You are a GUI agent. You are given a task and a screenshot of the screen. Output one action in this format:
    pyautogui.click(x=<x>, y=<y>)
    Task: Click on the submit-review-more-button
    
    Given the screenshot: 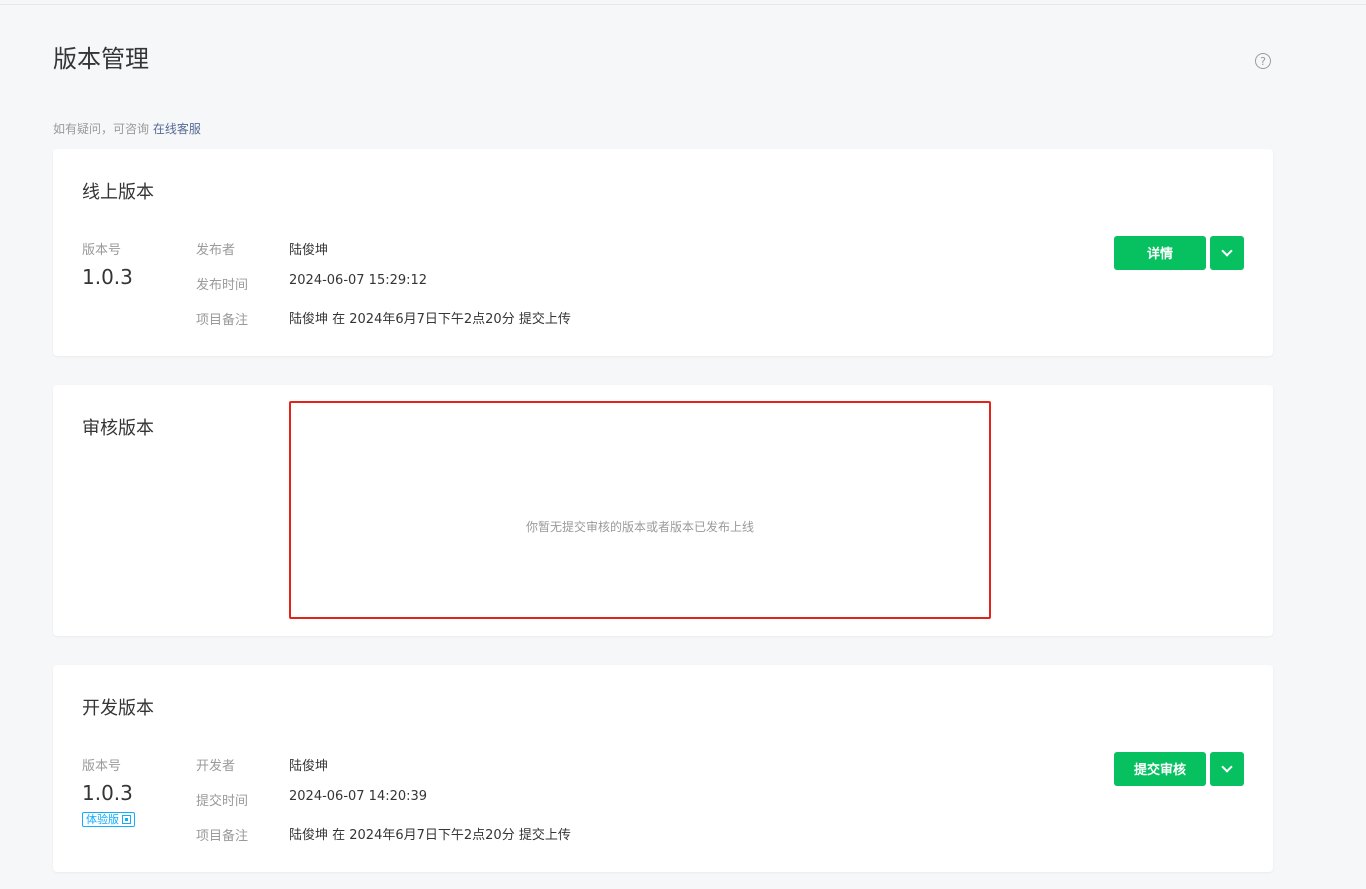 What is the action you would take?
    pyautogui.click(x=1227, y=769)
    